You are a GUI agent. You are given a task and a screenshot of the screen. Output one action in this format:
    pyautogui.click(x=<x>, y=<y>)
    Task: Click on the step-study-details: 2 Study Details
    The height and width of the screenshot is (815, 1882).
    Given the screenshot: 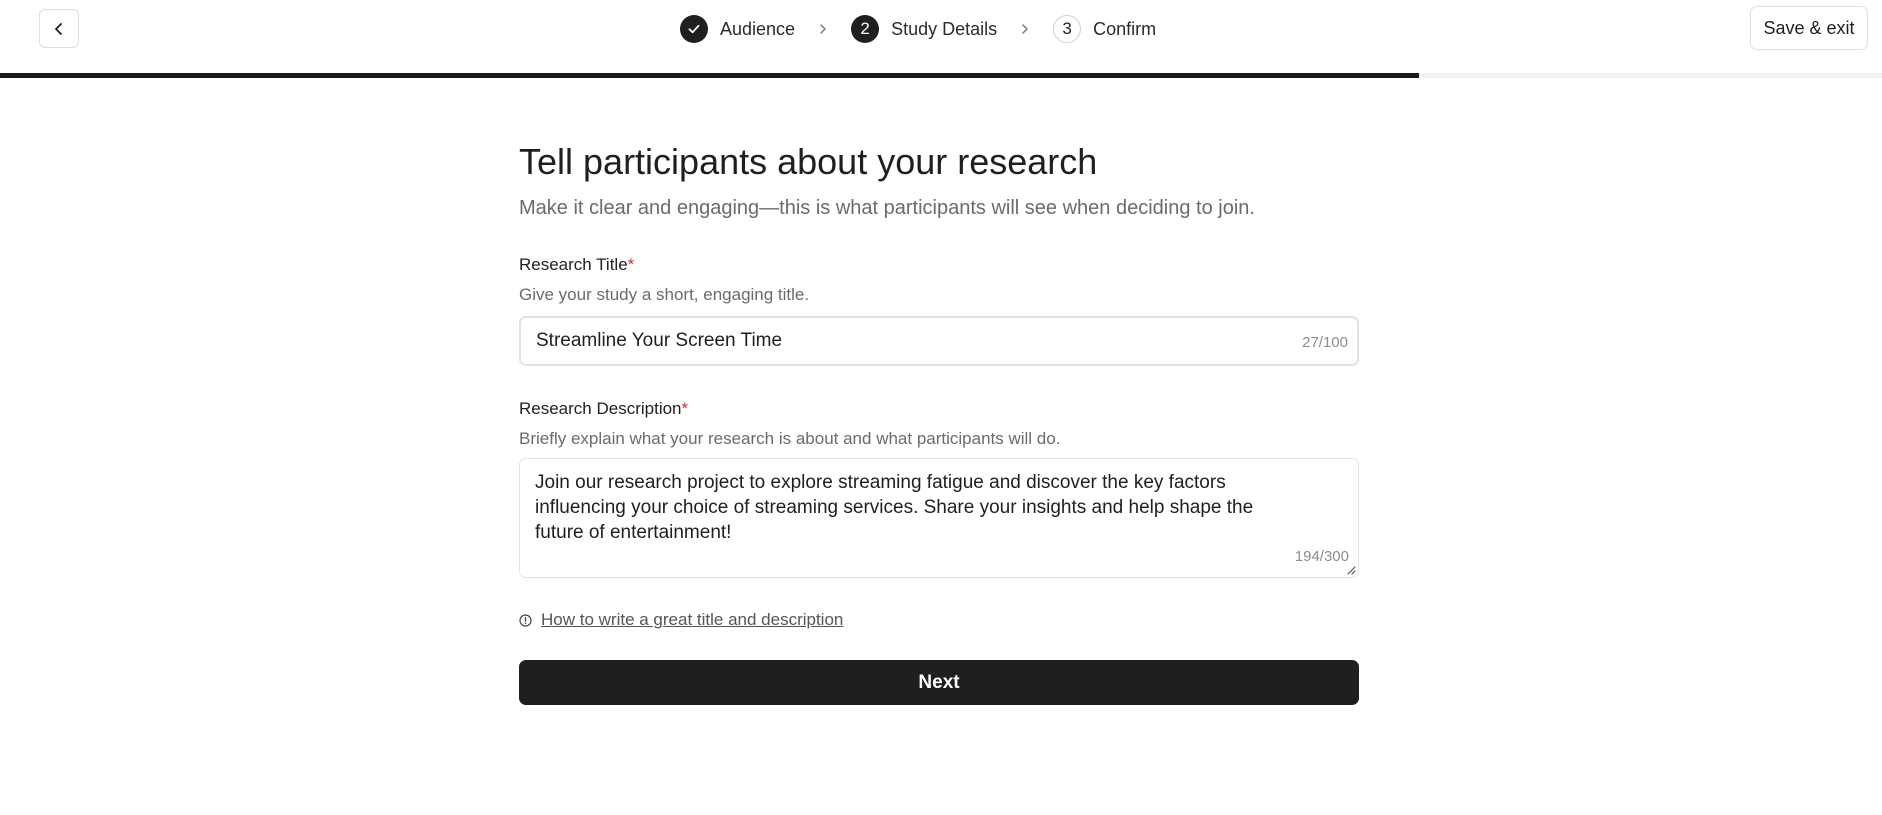 What is the action you would take?
    pyautogui.click(x=924, y=29)
    